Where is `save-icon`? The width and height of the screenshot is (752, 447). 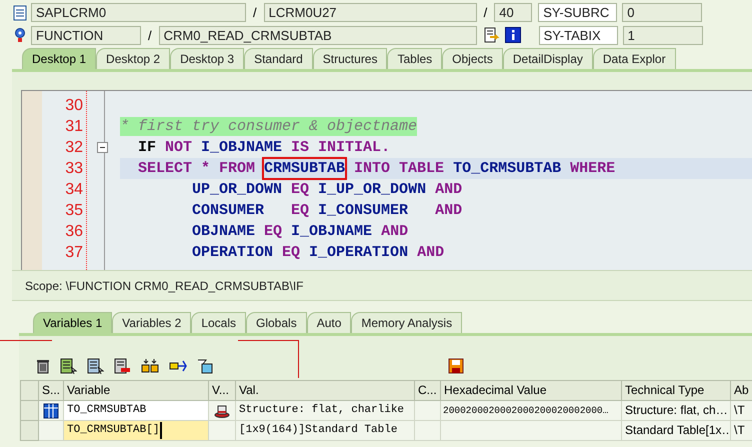 save-icon is located at coordinates (456, 366).